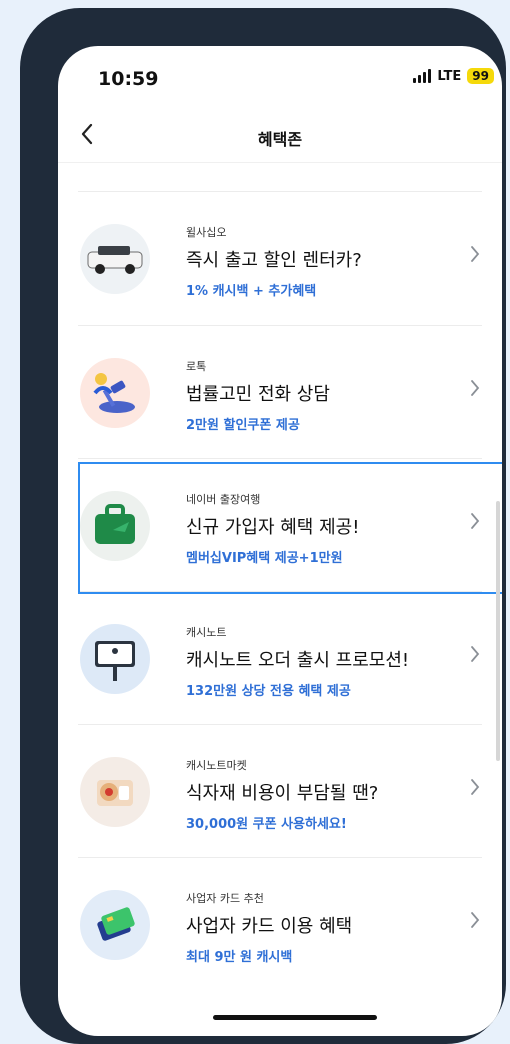  I want to click on suitcase-icon, so click(115, 526).